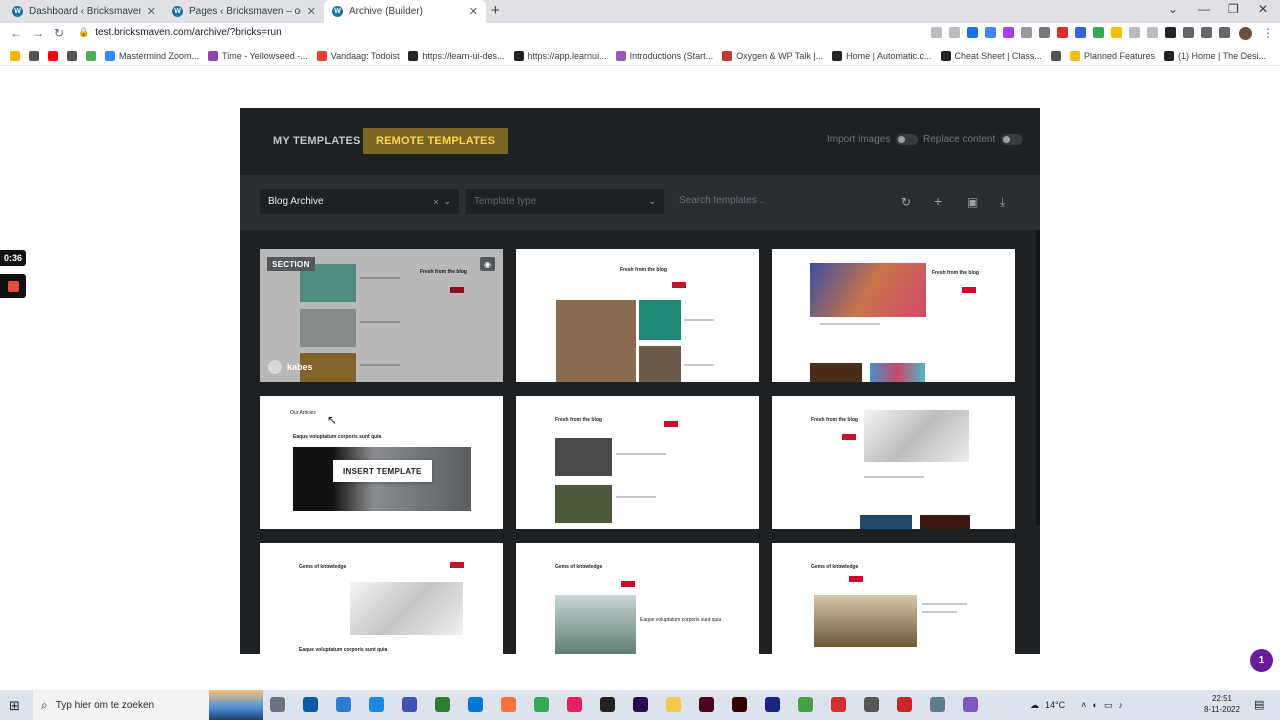 This screenshot has height=720, width=1280. I want to click on acrobat-icon, so click(904, 704).